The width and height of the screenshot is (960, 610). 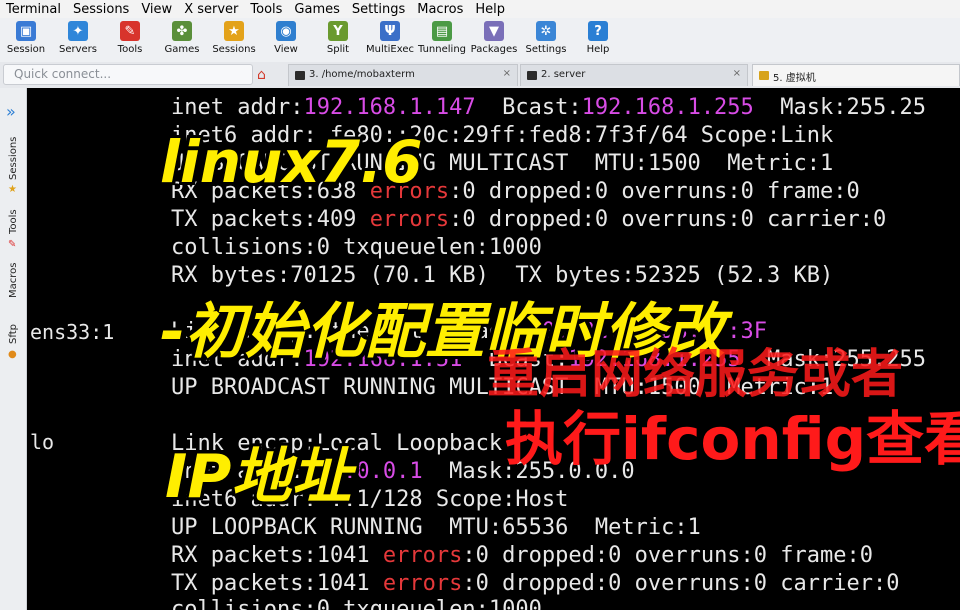 What do you see at coordinates (494, 31) in the screenshot?
I see `packages-icon: ▼` at bounding box center [494, 31].